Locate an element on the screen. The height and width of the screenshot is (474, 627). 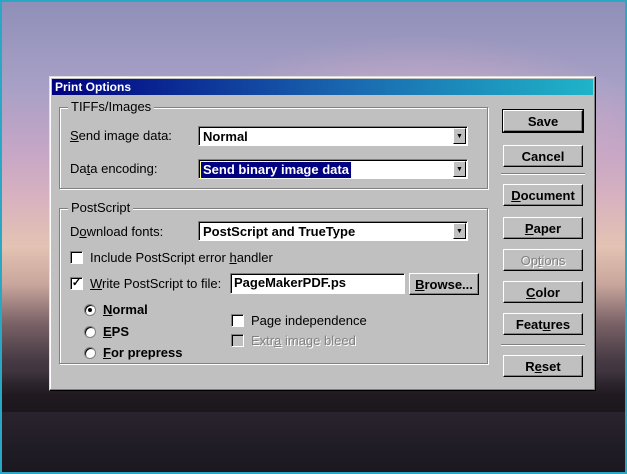
send-image-data-value: Normal is located at coordinates (225, 136).